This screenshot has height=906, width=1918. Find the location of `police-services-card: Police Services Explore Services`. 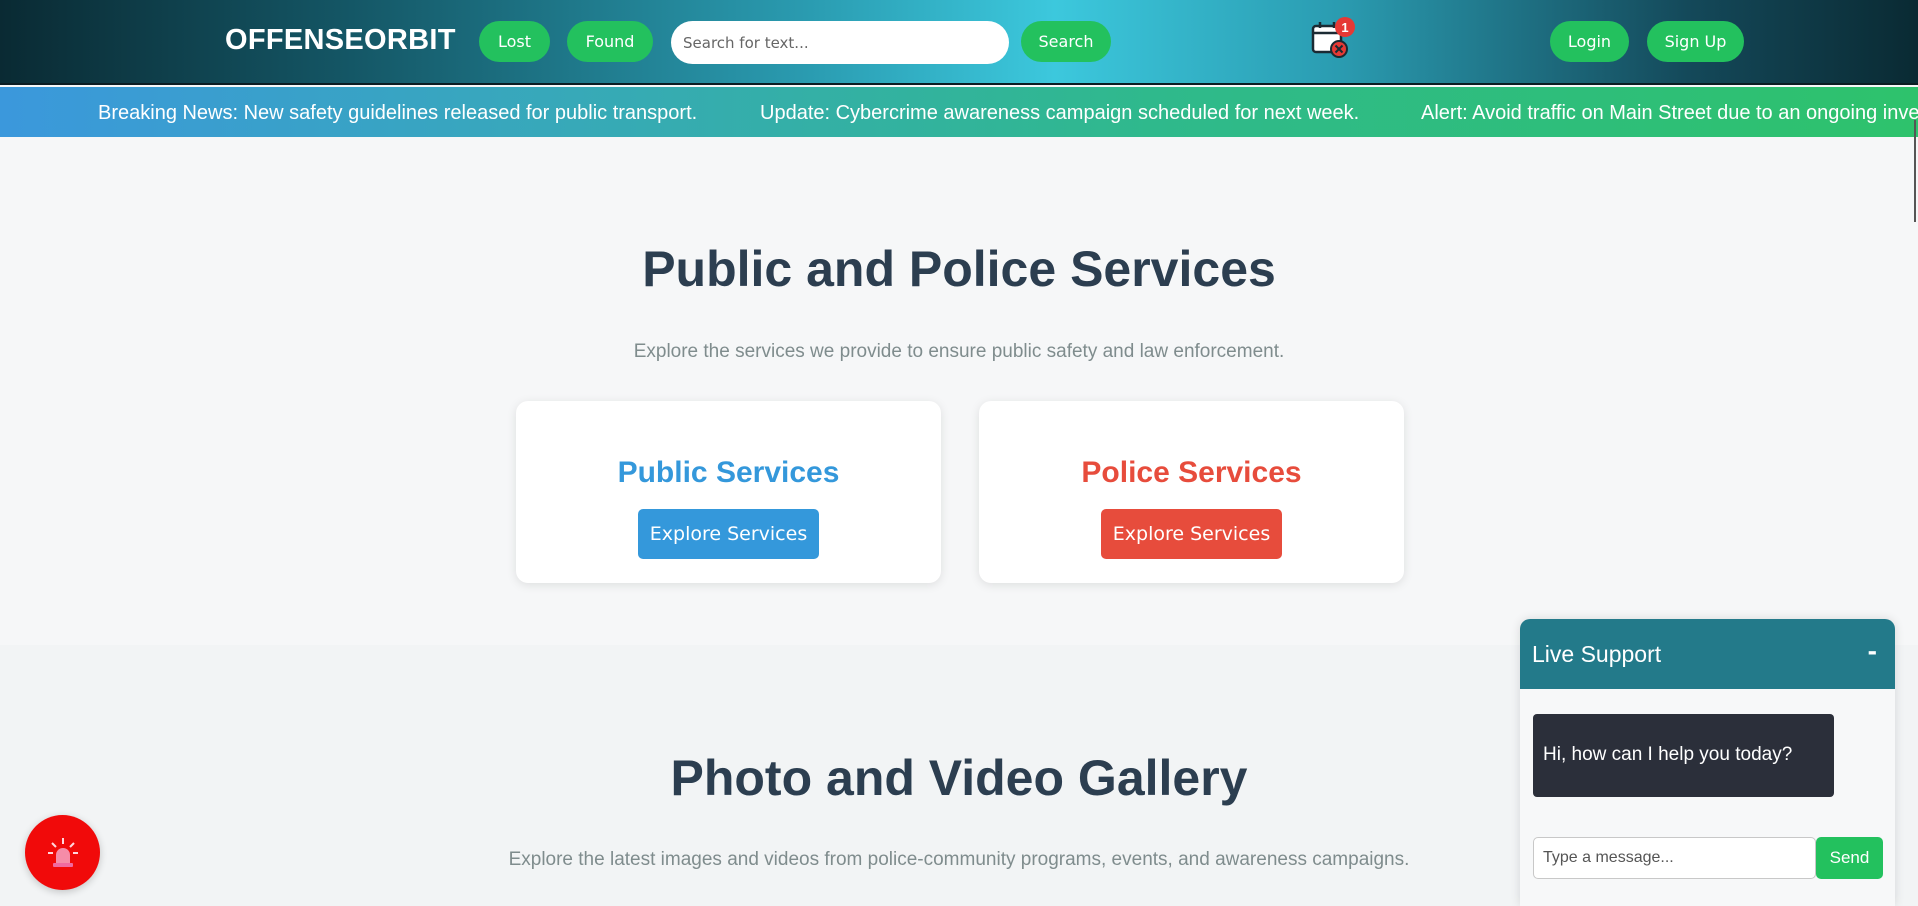

police-services-card: Police Services Explore Services is located at coordinates (1191, 492).